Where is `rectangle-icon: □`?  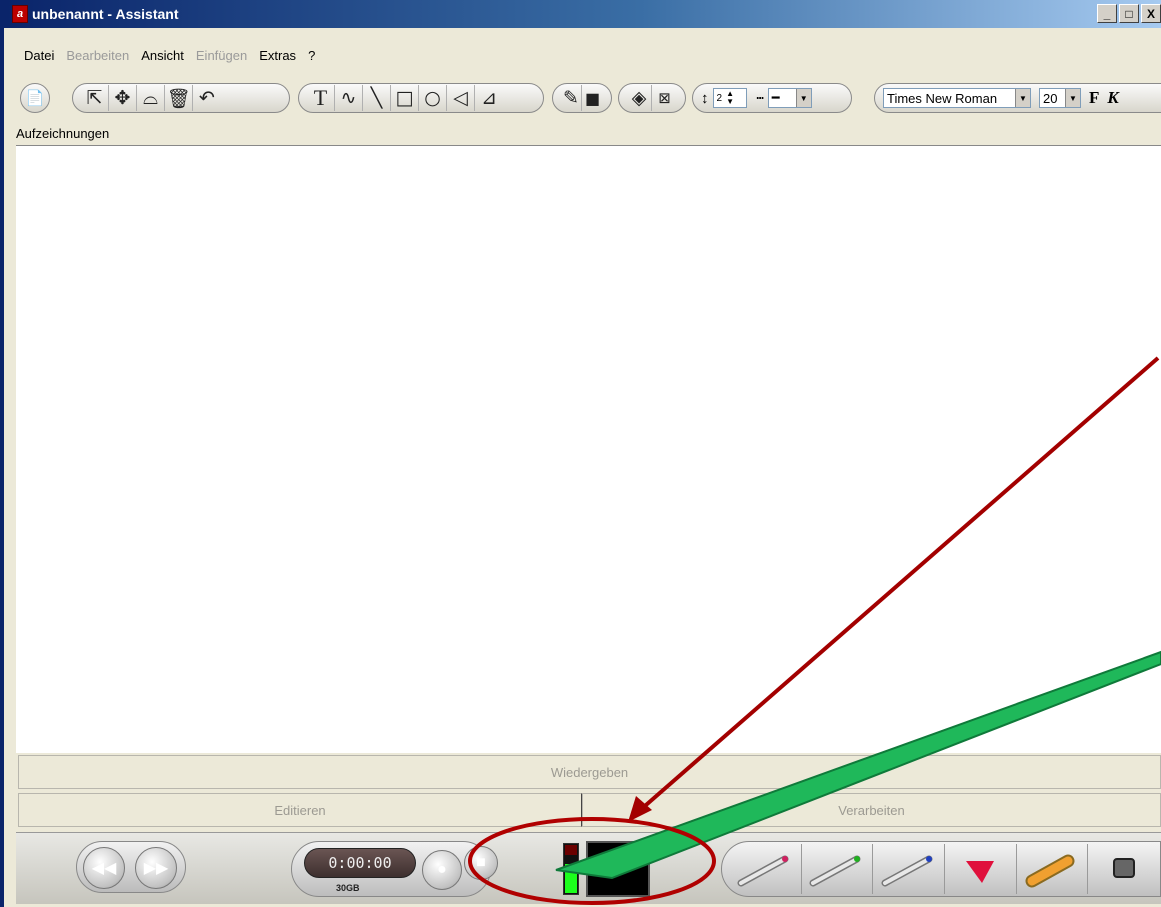
rectangle-icon: □ is located at coordinates (405, 98).